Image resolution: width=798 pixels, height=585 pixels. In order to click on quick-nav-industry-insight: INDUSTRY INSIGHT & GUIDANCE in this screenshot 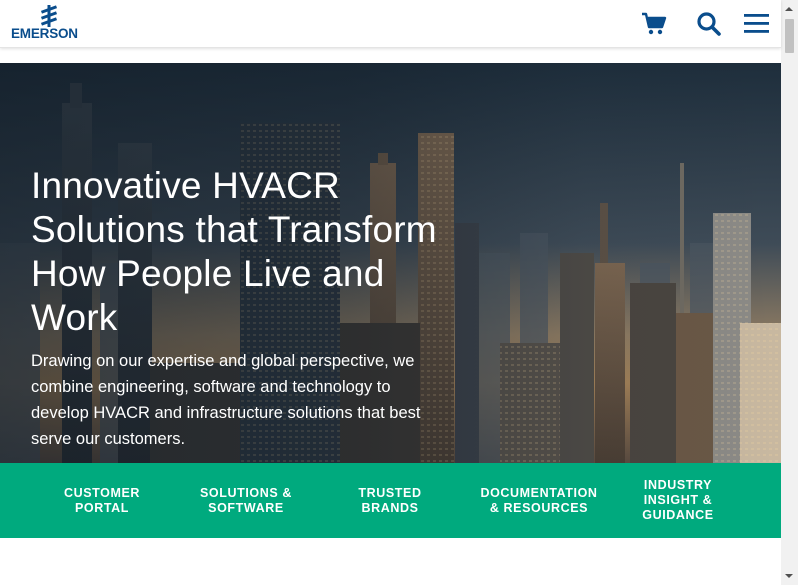, I will do `click(678, 500)`.